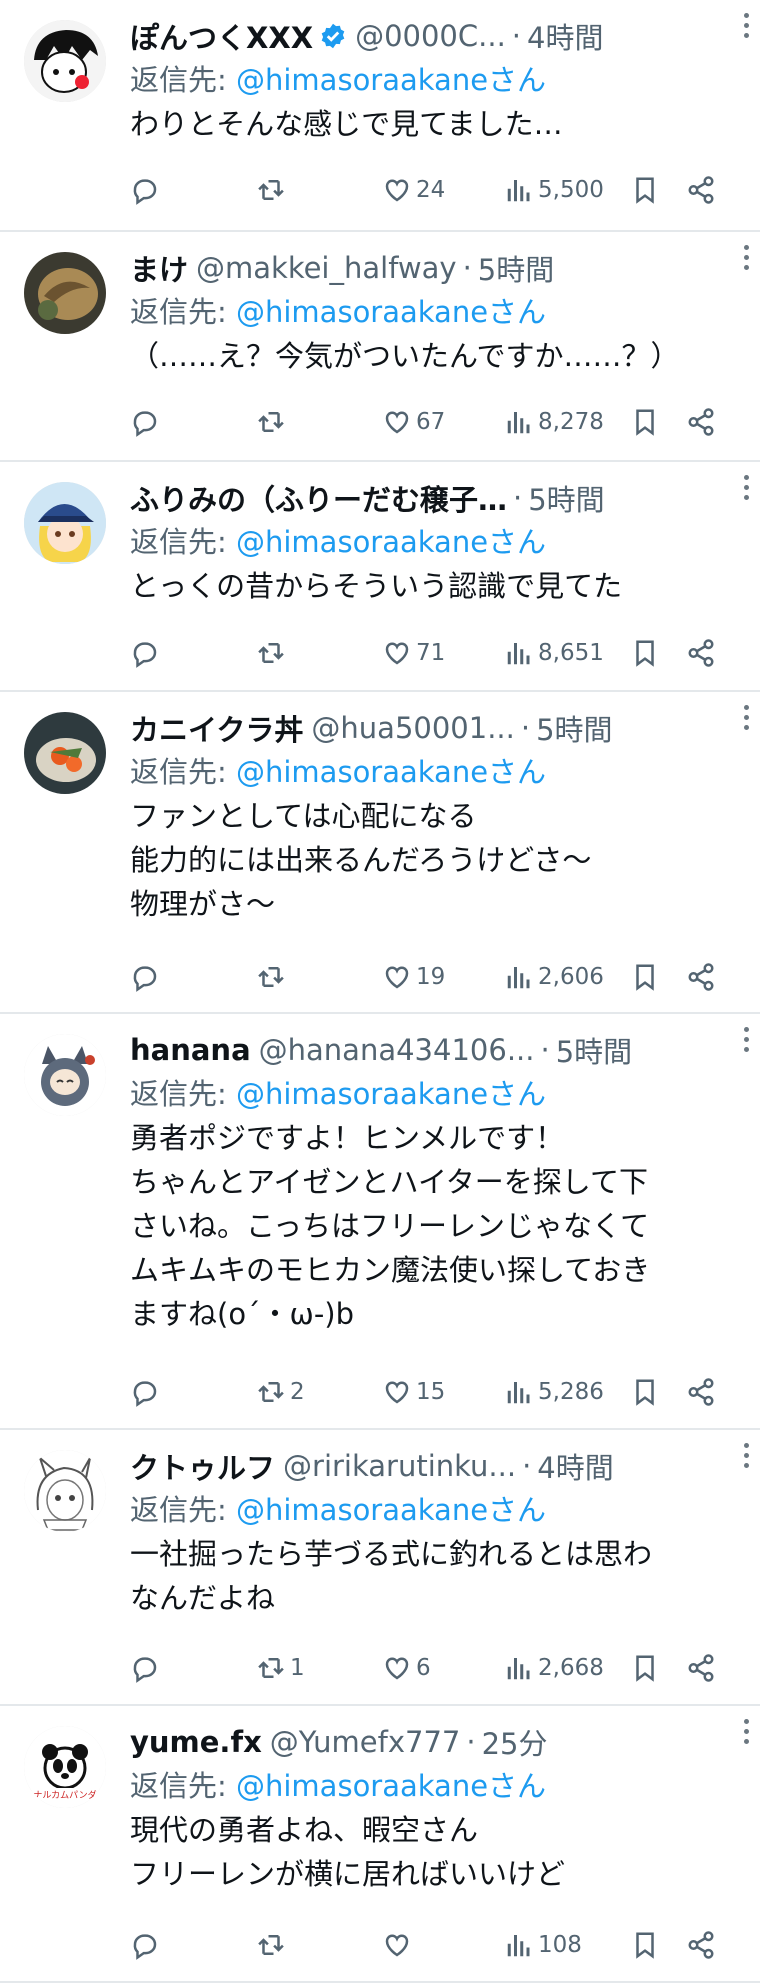  I want to click on display-name: カニイクラ丼, so click(216, 728).